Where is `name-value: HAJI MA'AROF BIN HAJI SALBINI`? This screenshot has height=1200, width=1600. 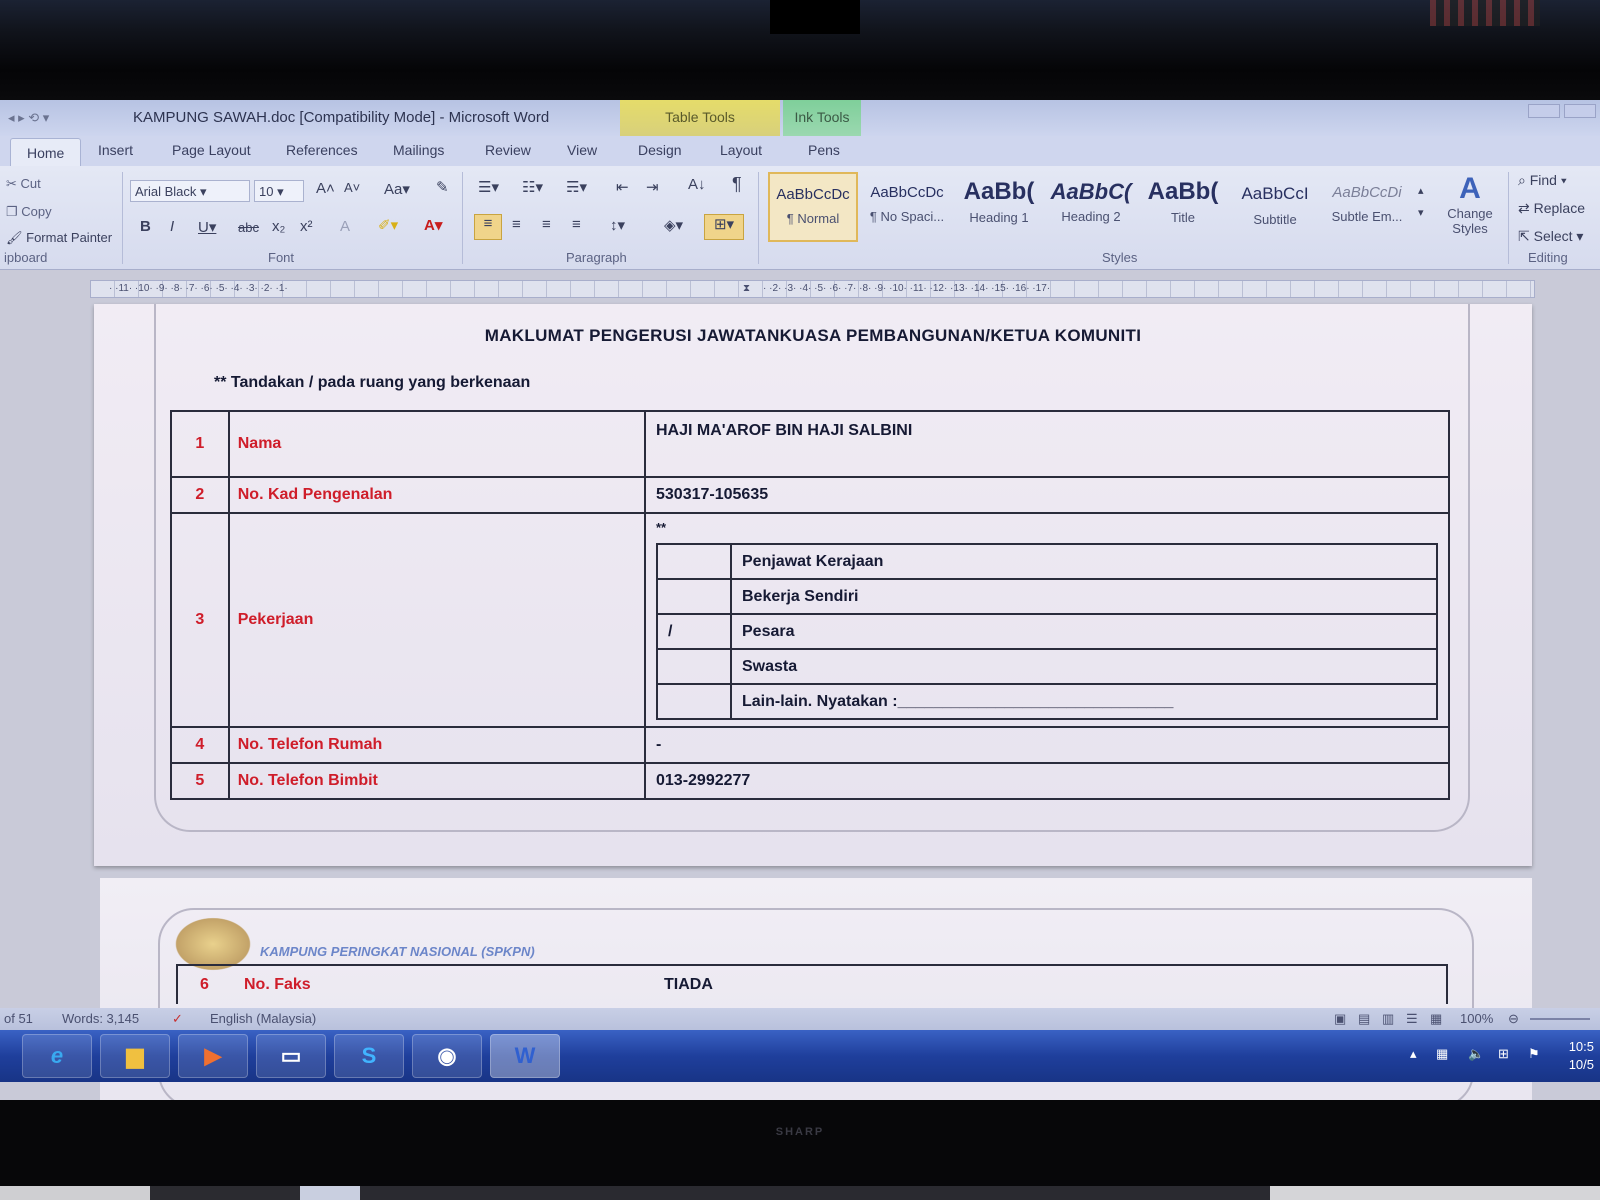
name-value: HAJI MA'AROF BIN HAJI SALBINI is located at coordinates (1047, 444).